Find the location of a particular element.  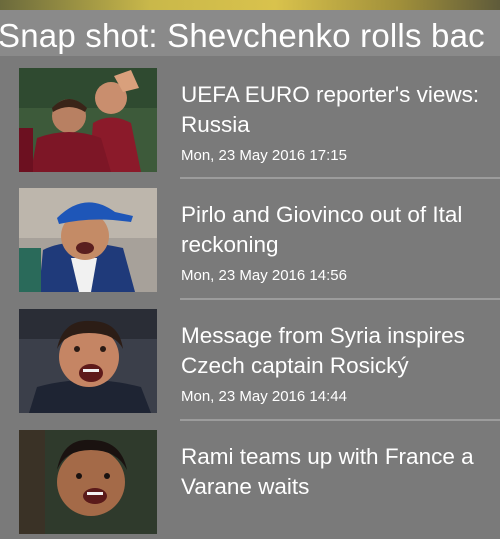

news-title: Pirlo and Giovinco out of Ital reckoning is located at coordinates (322, 229).